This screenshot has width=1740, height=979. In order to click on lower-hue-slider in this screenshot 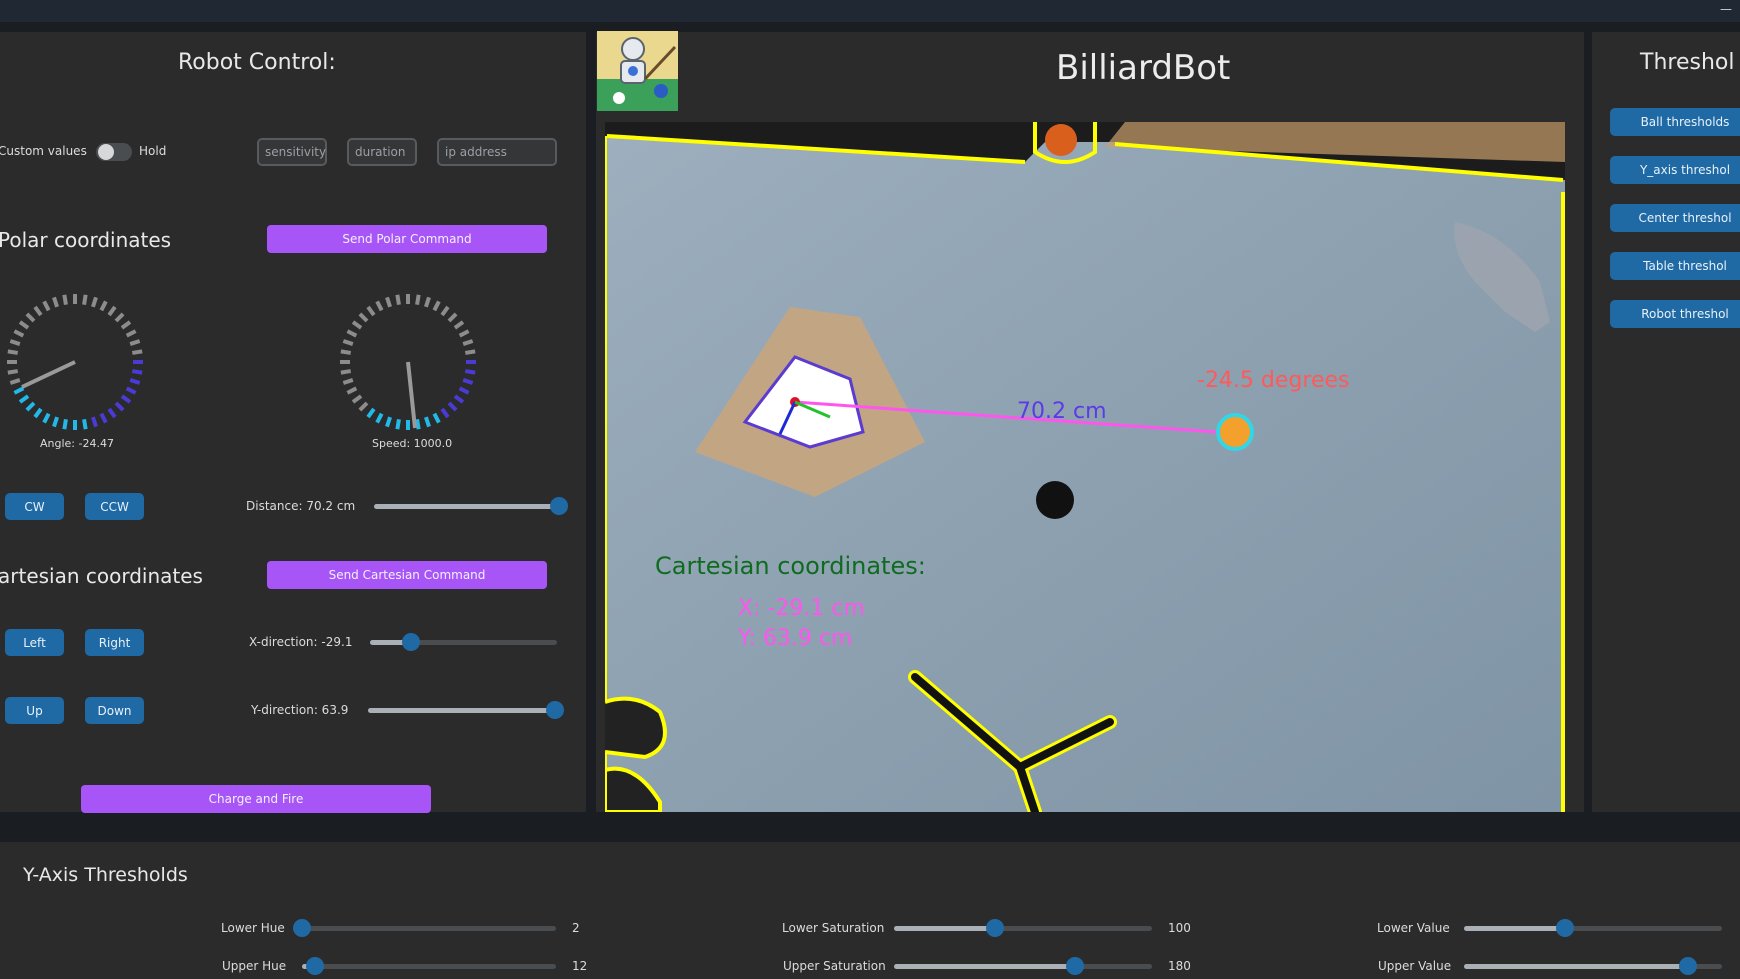, I will do `click(424, 928)`.